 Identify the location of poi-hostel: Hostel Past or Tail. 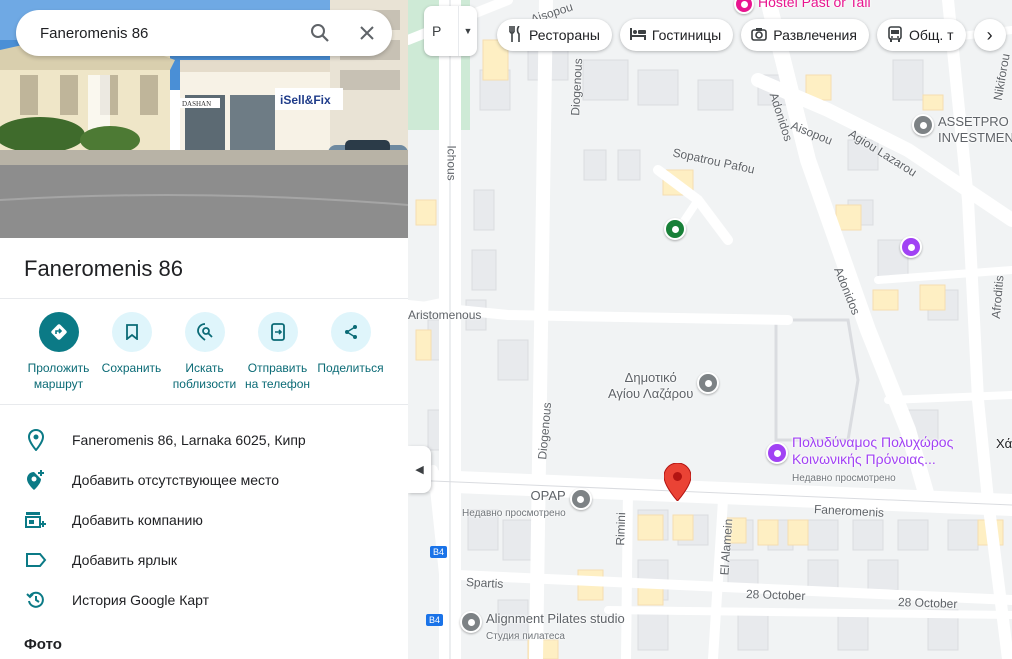
(802, 7).